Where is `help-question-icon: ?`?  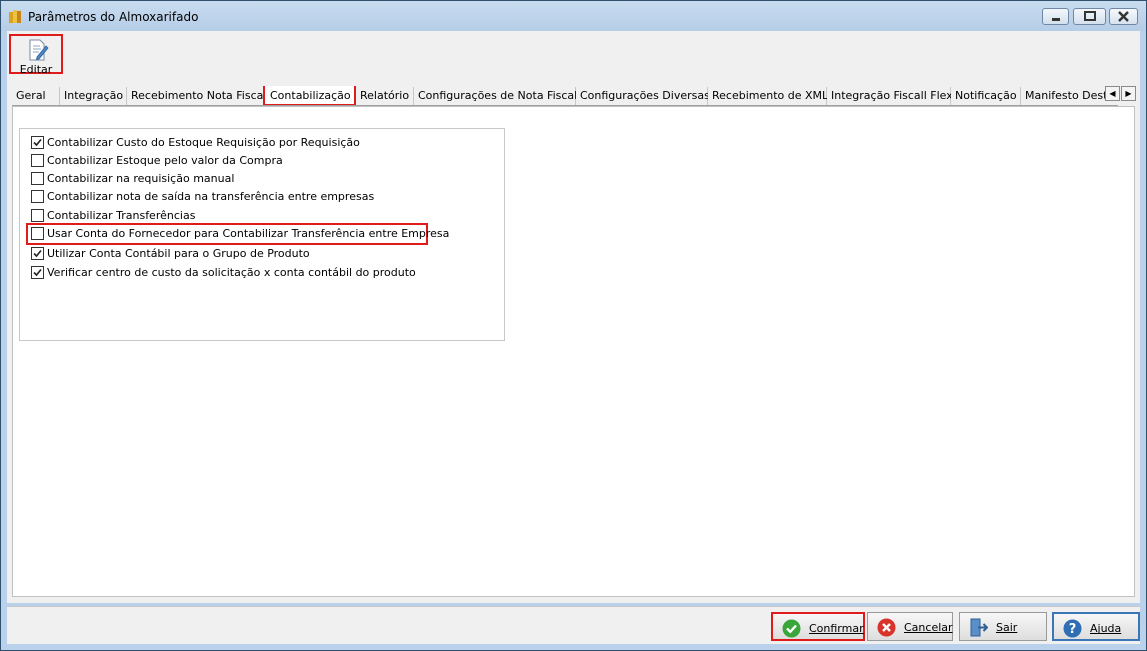 help-question-icon: ? is located at coordinates (1072, 628).